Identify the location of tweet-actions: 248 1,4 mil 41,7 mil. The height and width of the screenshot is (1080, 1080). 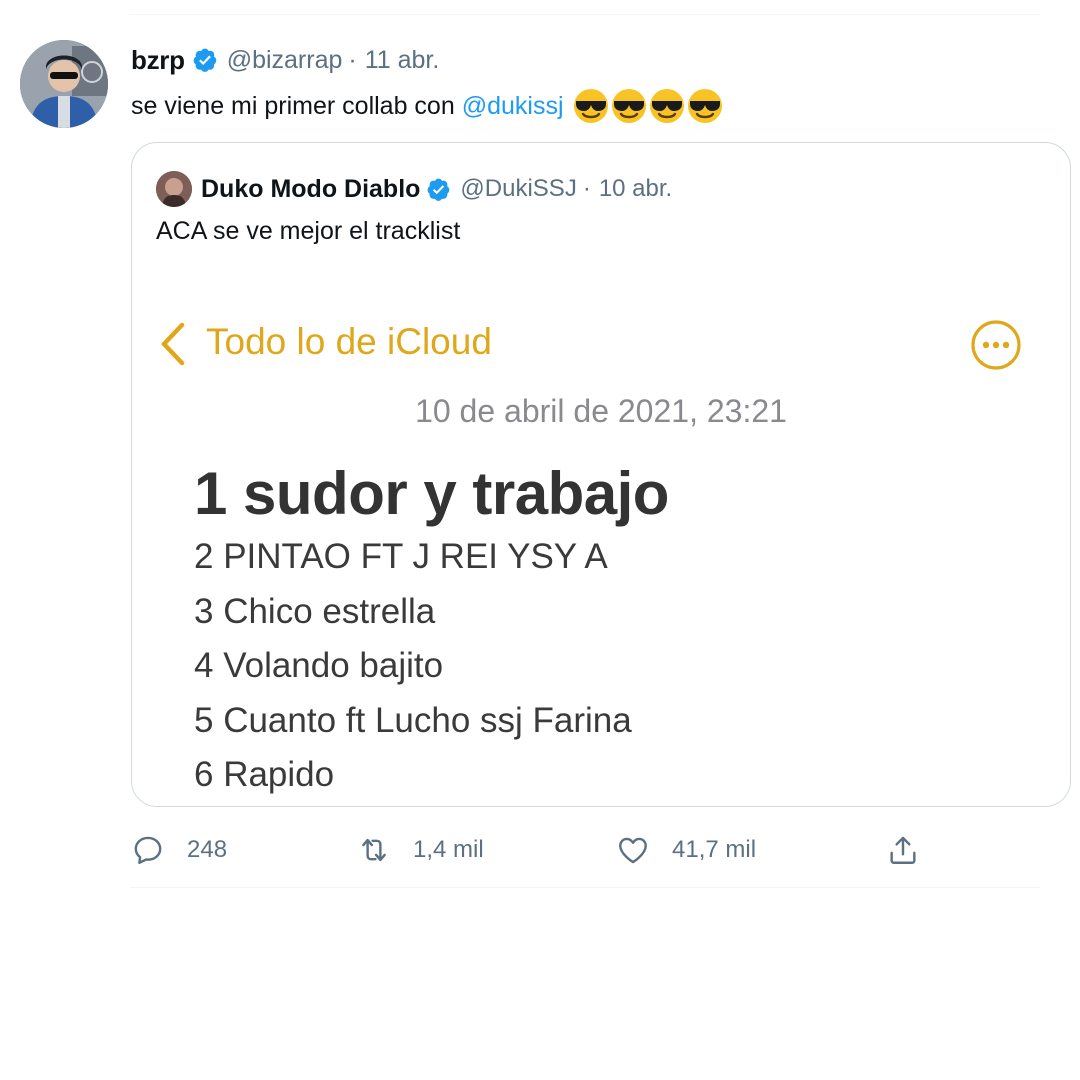
(531, 850).